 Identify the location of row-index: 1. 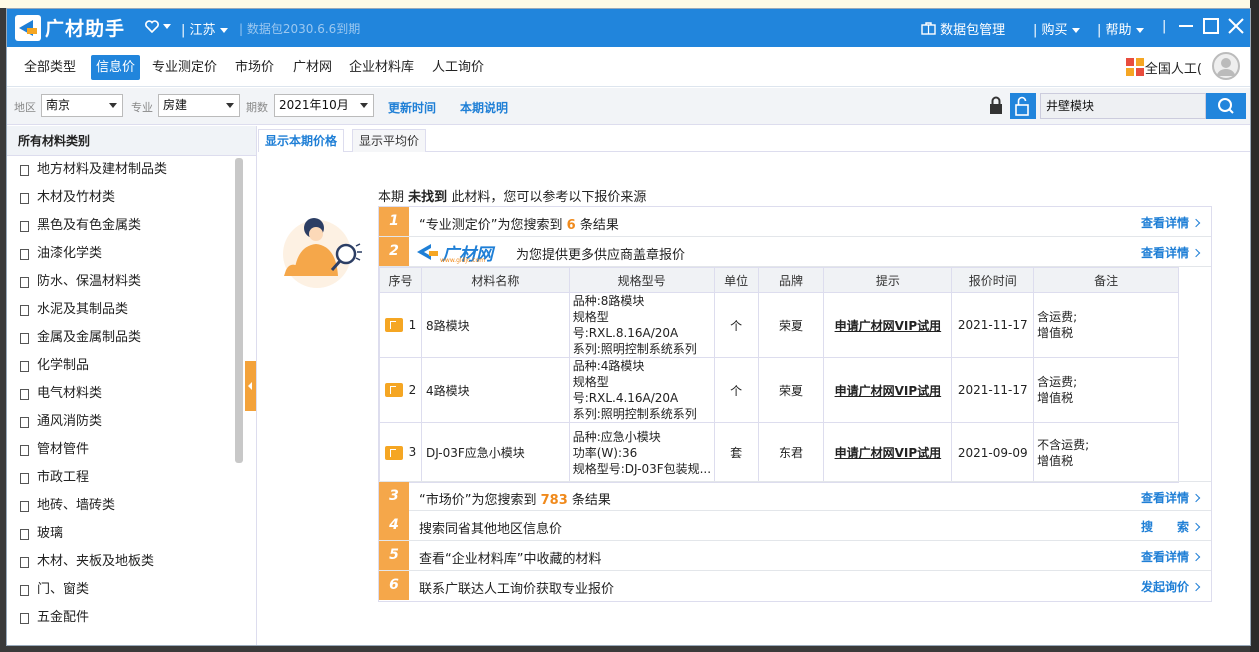
(412, 324).